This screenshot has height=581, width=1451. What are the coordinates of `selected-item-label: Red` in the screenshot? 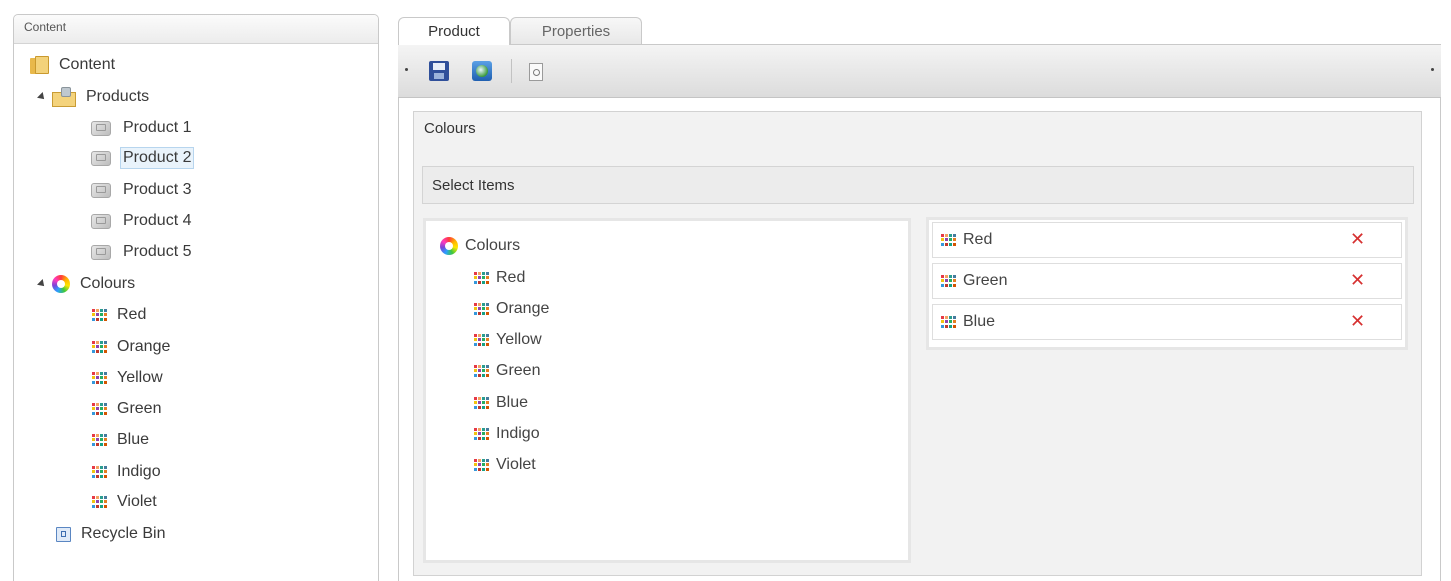 It's located at (978, 239).